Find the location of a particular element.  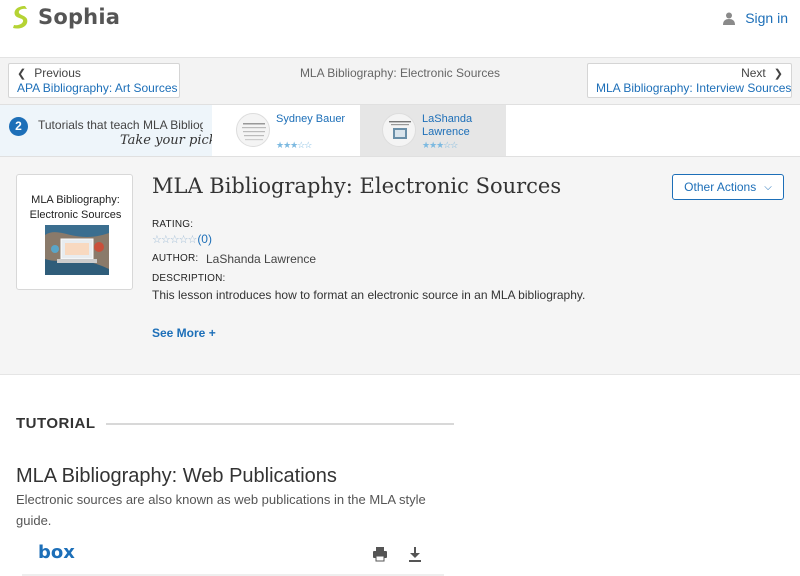

rating-widget: ☆☆☆☆☆ (0) is located at coordinates (182, 239).